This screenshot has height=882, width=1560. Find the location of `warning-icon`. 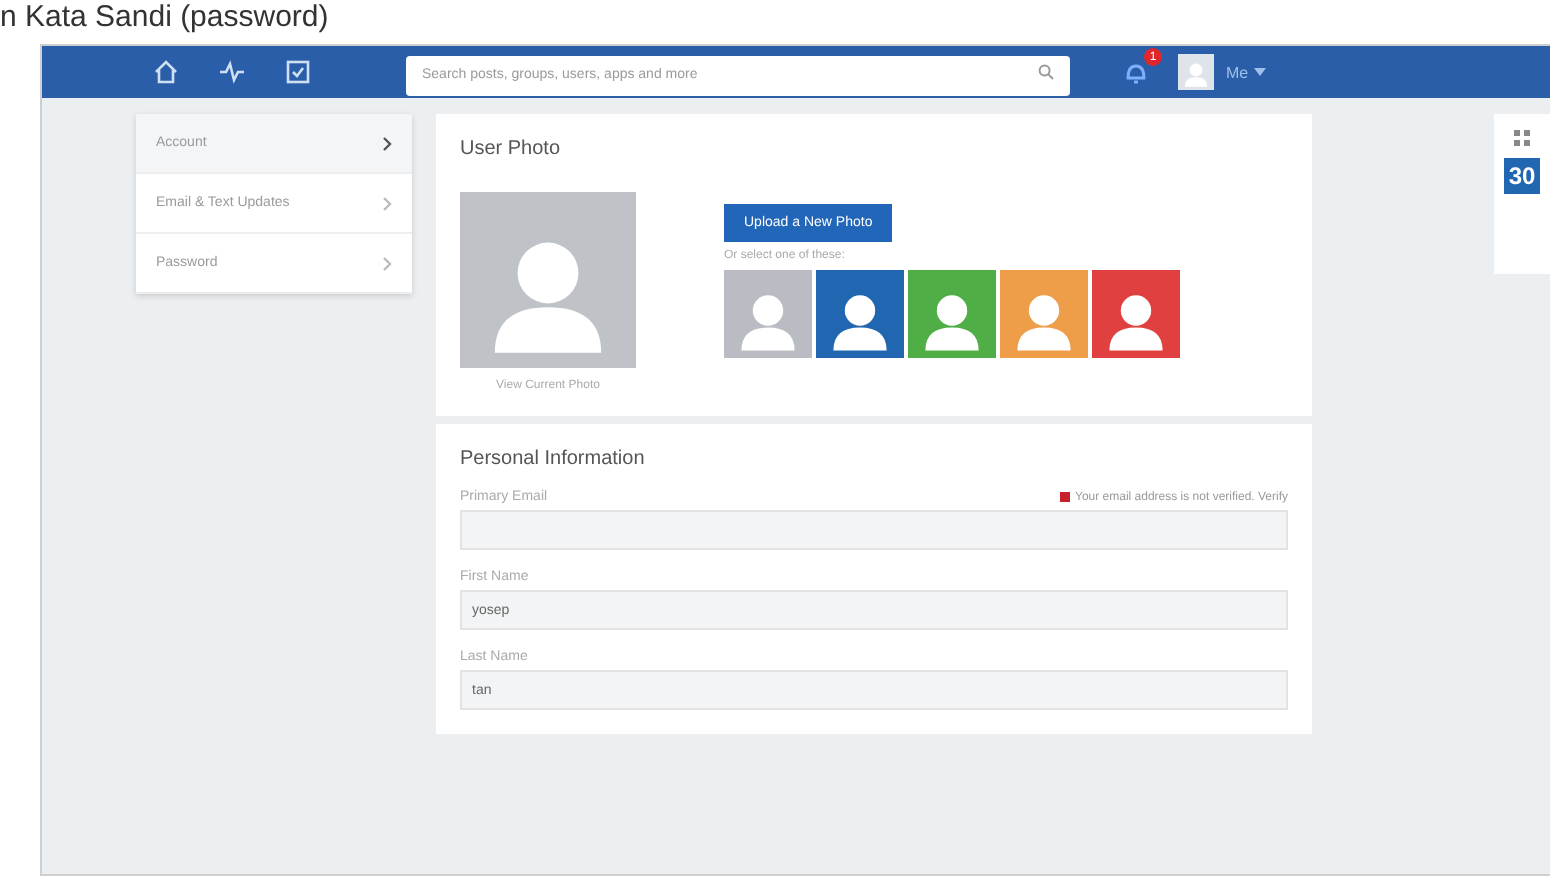

warning-icon is located at coordinates (1064, 497).